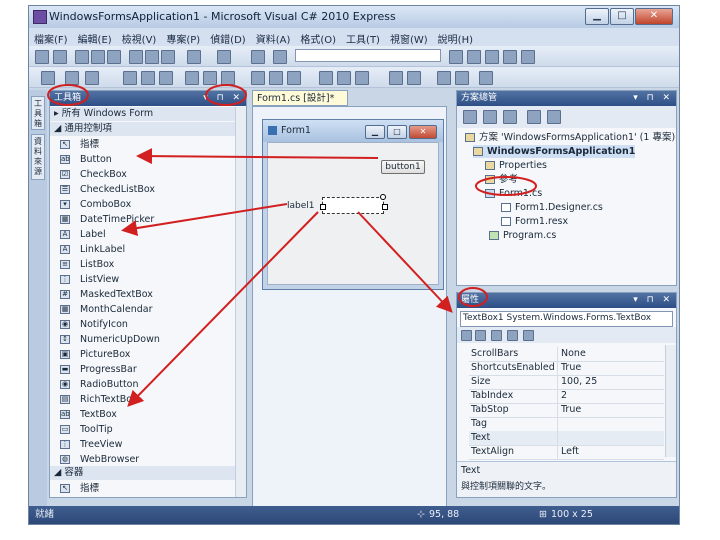 Image resolution: width=720 pixels, height=540 pixels. What do you see at coordinates (224, 57) in the screenshot?
I see `redo-icon` at bounding box center [224, 57].